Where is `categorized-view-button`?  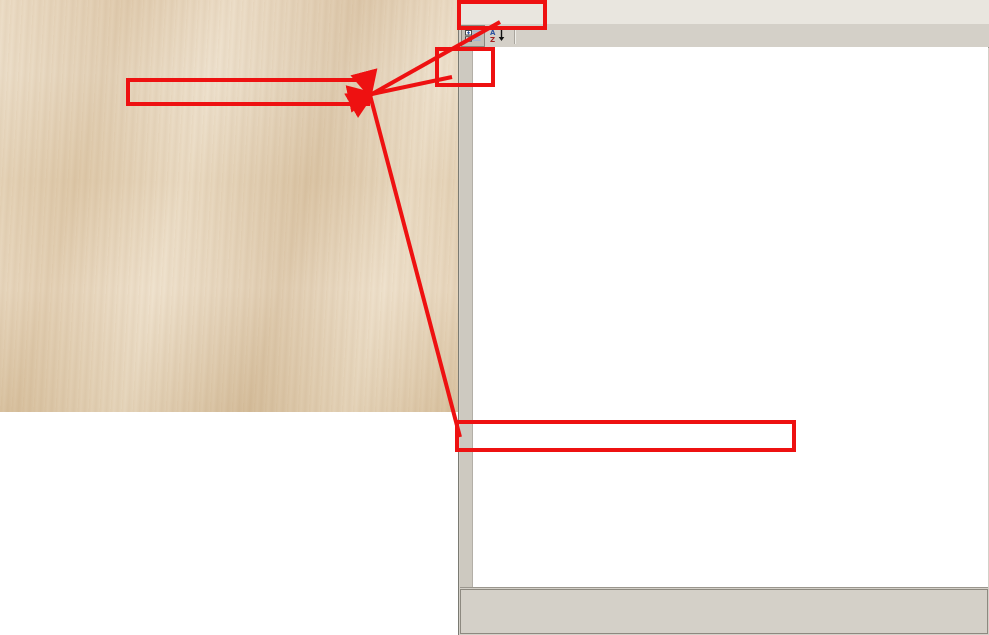 categorized-view-button is located at coordinates (473, 35).